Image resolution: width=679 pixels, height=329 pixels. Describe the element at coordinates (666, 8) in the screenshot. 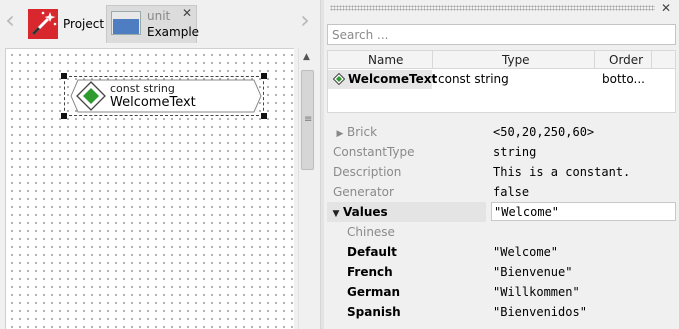

I see `panel-close-icon: ✕` at that location.